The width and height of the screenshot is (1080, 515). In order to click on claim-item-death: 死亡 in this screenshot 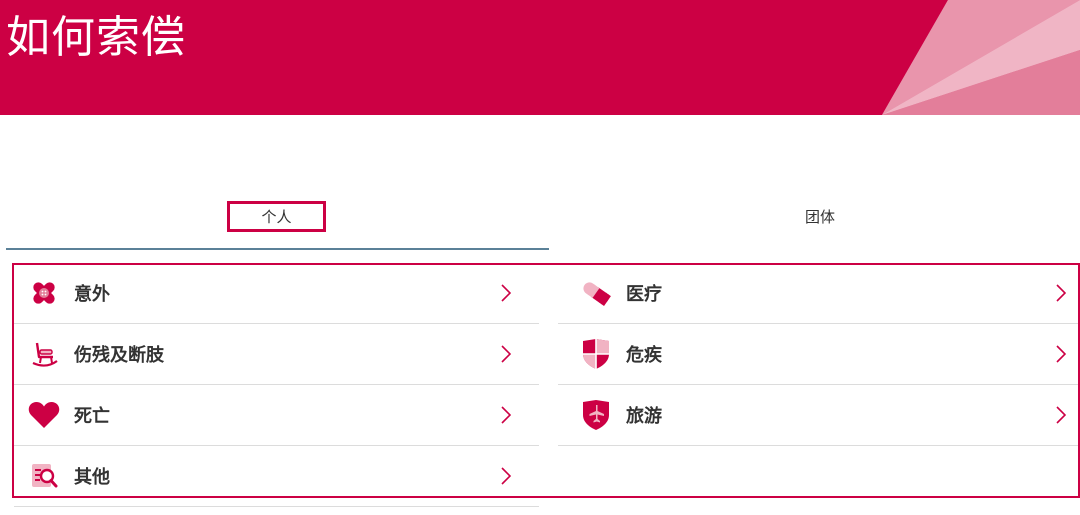, I will do `click(276, 415)`.